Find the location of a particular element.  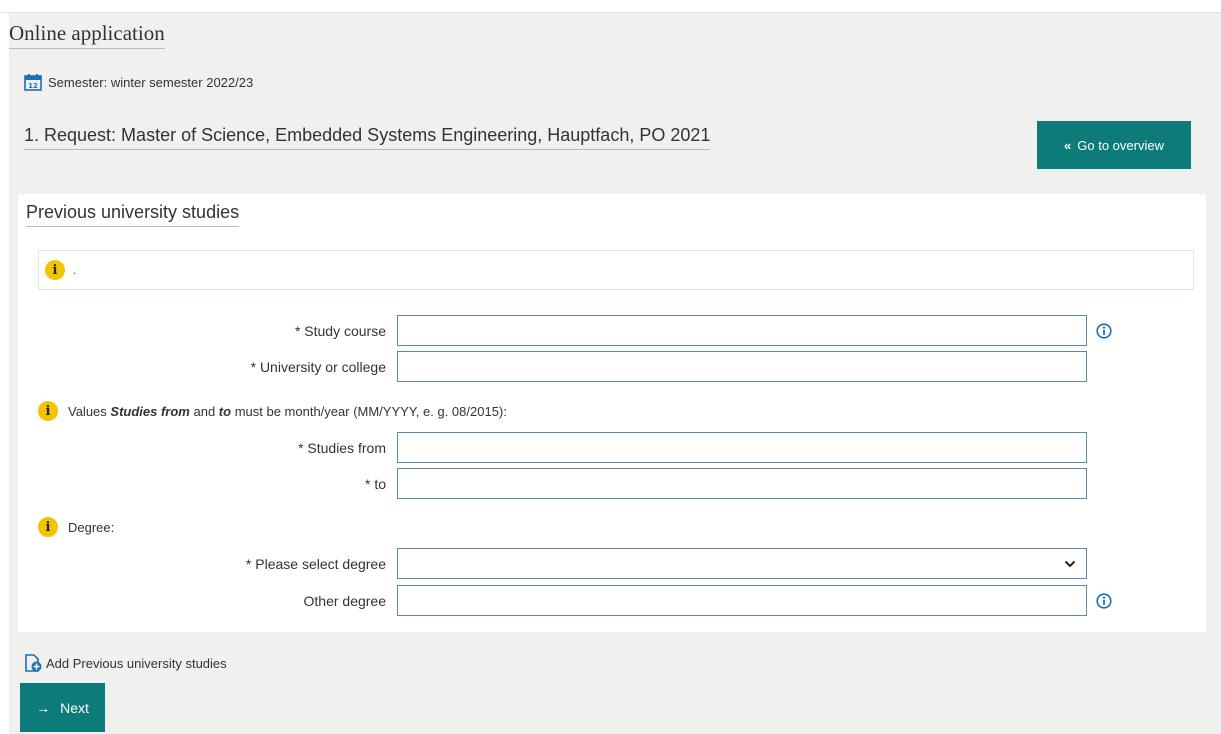

degree-note-text: Degree: is located at coordinates (91, 527).